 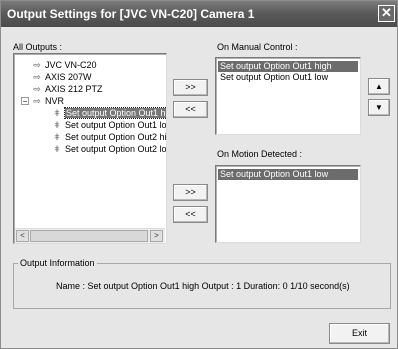 I want to click on horizontal-scrollbar: < >, so click(x=90, y=235).